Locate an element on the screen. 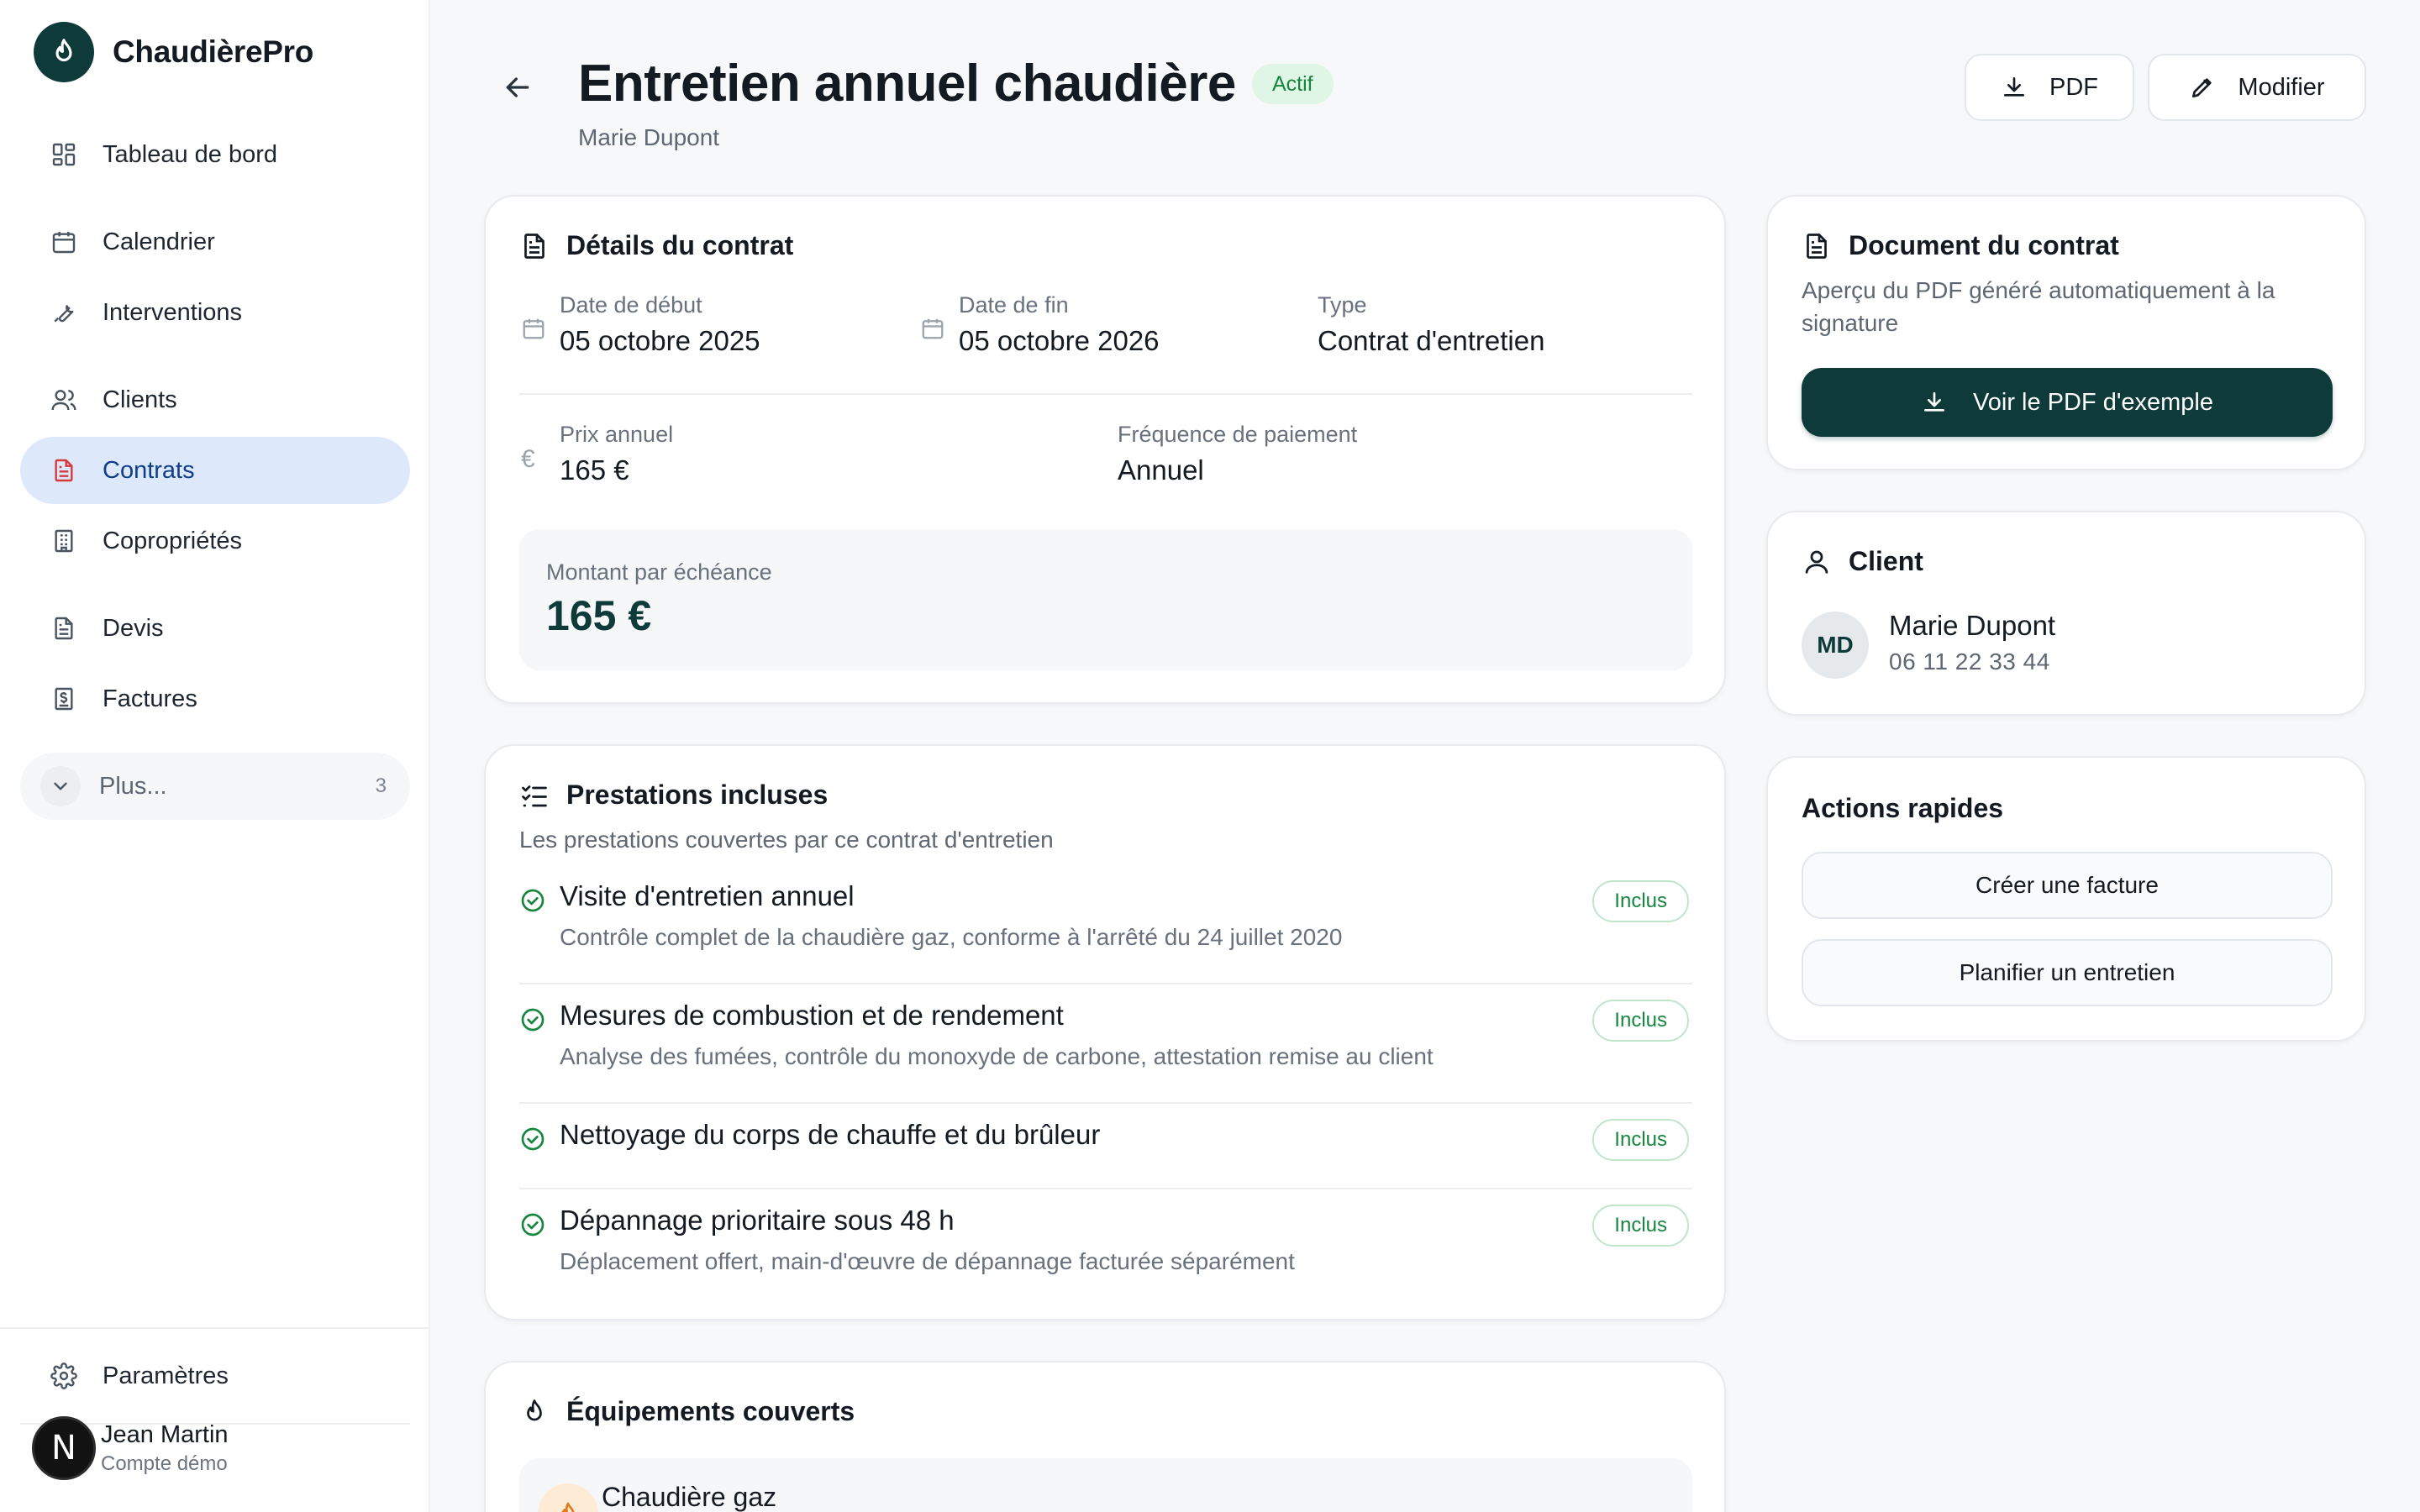 The width and height of the screenshot is (2420, 1512). sidebar-item-calendar: Calendrier is located at coordinates (215, 242).